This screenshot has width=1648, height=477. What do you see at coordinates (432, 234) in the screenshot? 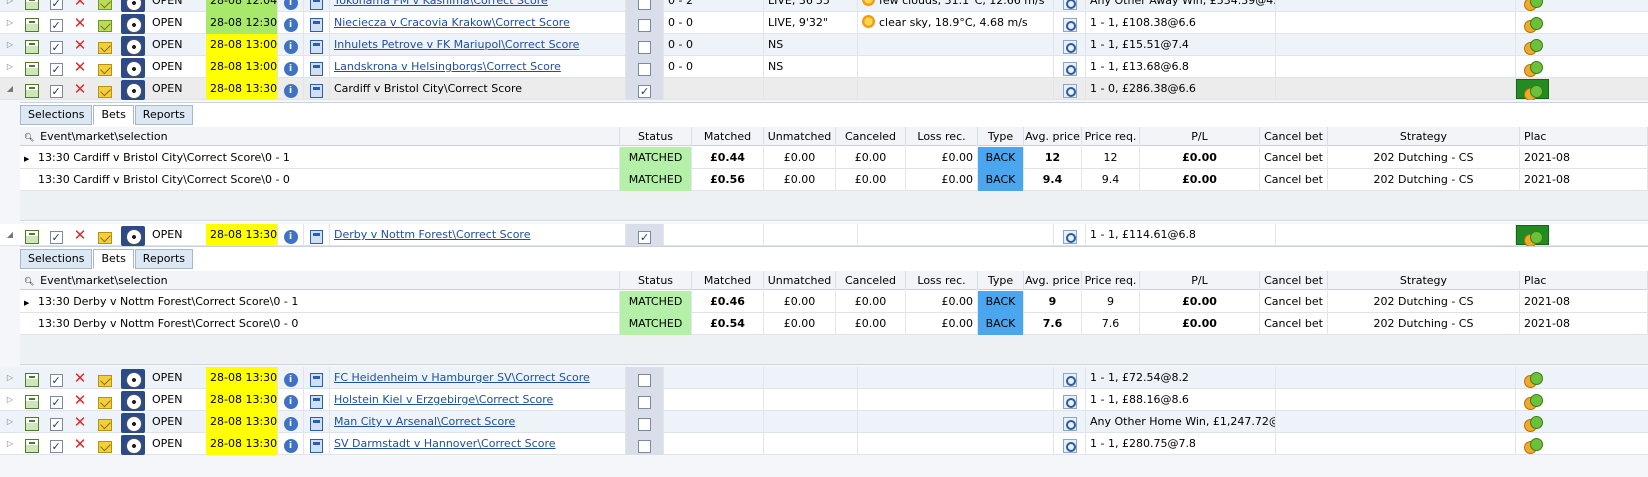
I see `market-link: Derby v Nottm Forest\Correct Score` at bounding box center [432, 234].